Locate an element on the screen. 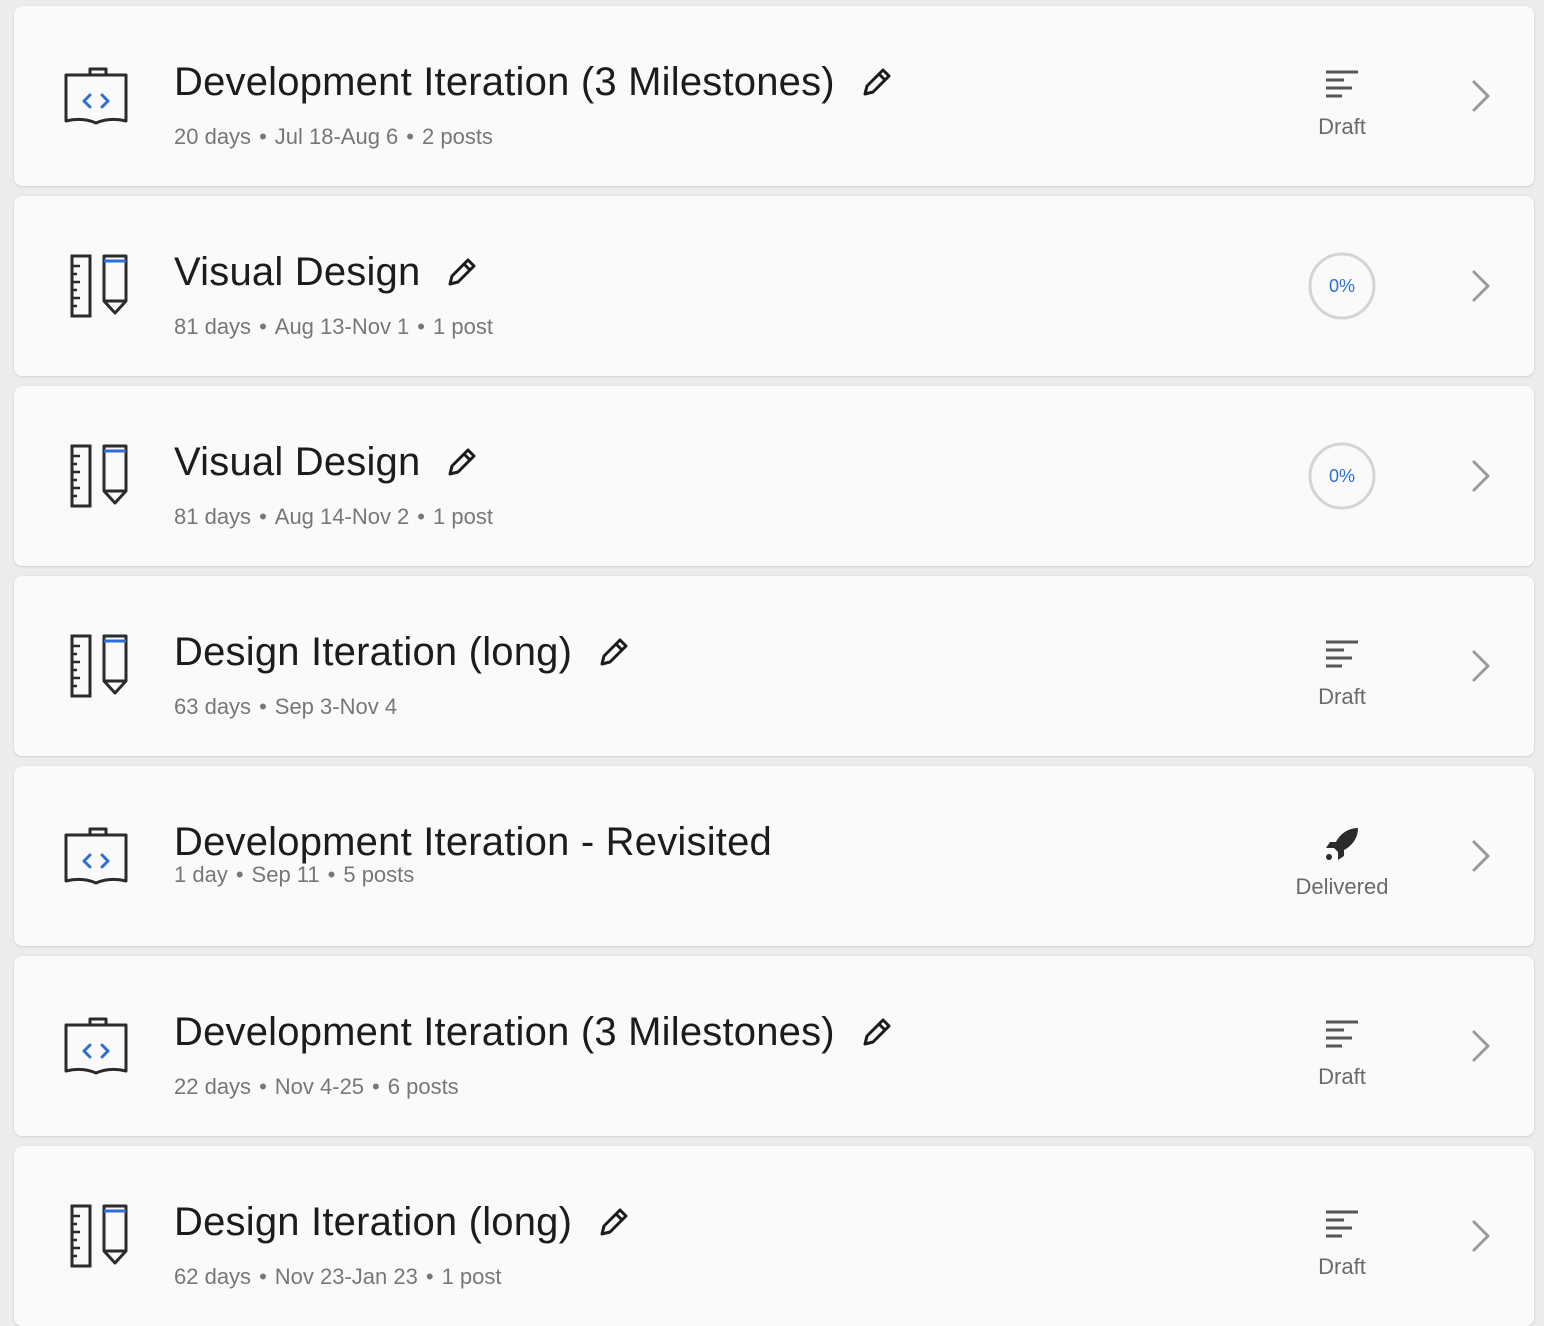  iteration-dates: Sep 3-Nov 4 is located at coordinates (336, 706).